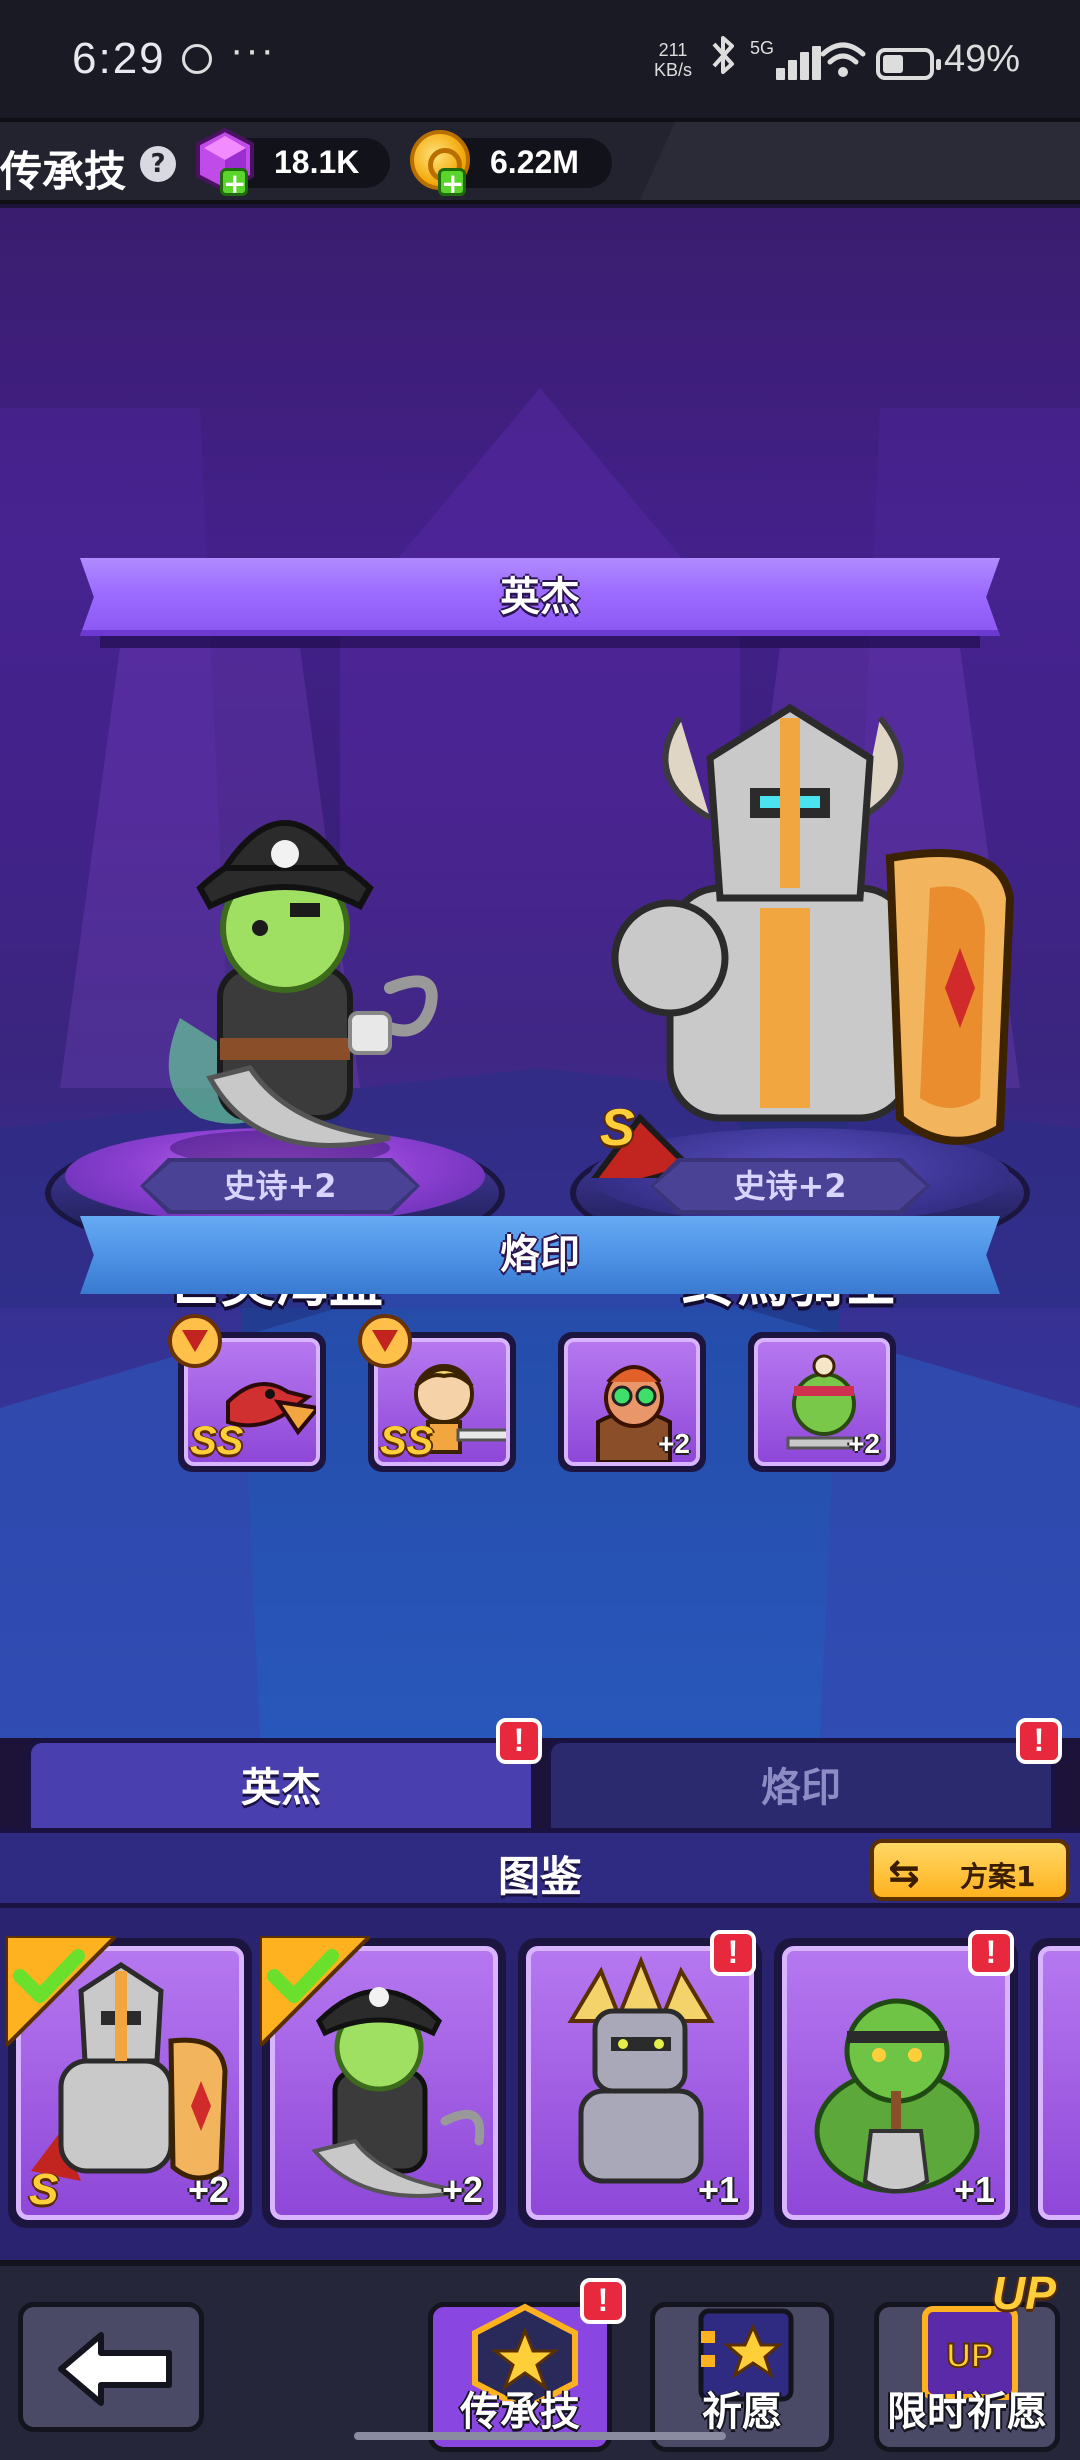 The image size is (1080, 2460). What do you see at coordinates (967, 2412) in the screenshot?
I see `nav-label: 限时祈愿` at bounding box center [967, 2412].